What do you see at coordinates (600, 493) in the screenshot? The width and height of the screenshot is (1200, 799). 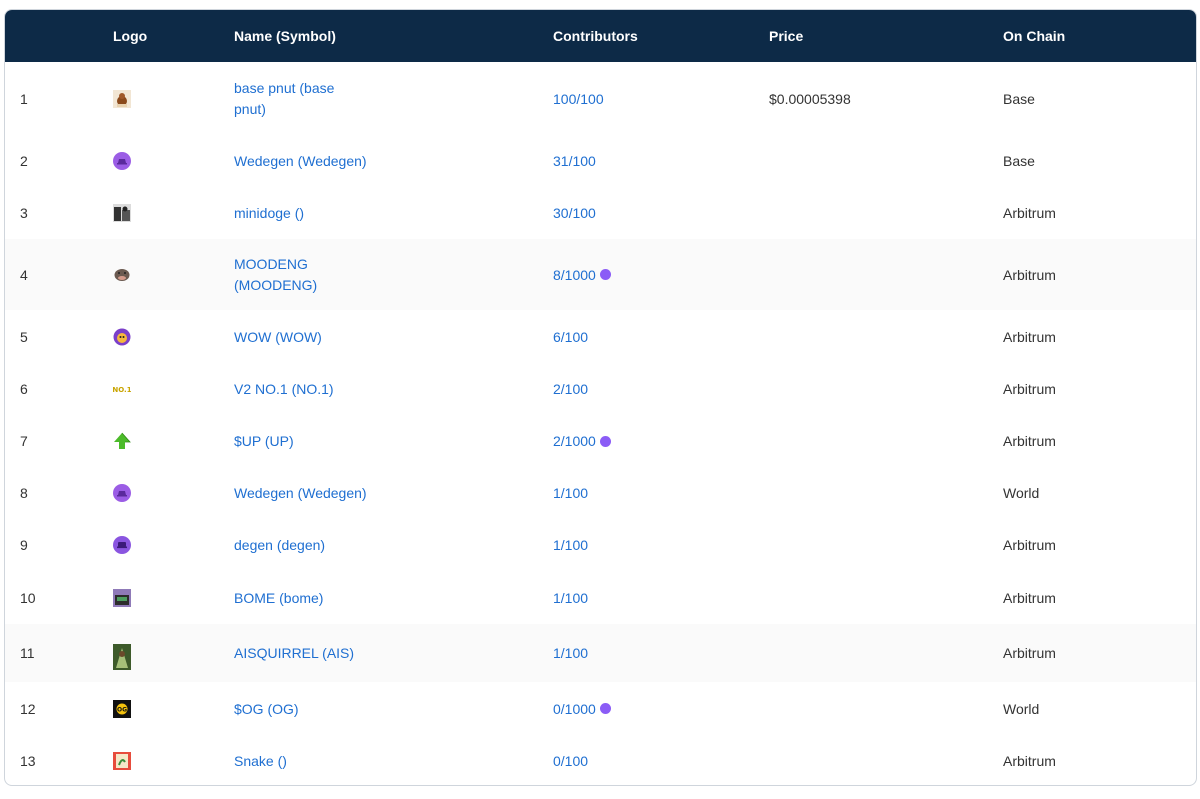 I see `table-row: 8 Wedegen (Wedegen) 1/100 World` at bounding box center [600, 493].